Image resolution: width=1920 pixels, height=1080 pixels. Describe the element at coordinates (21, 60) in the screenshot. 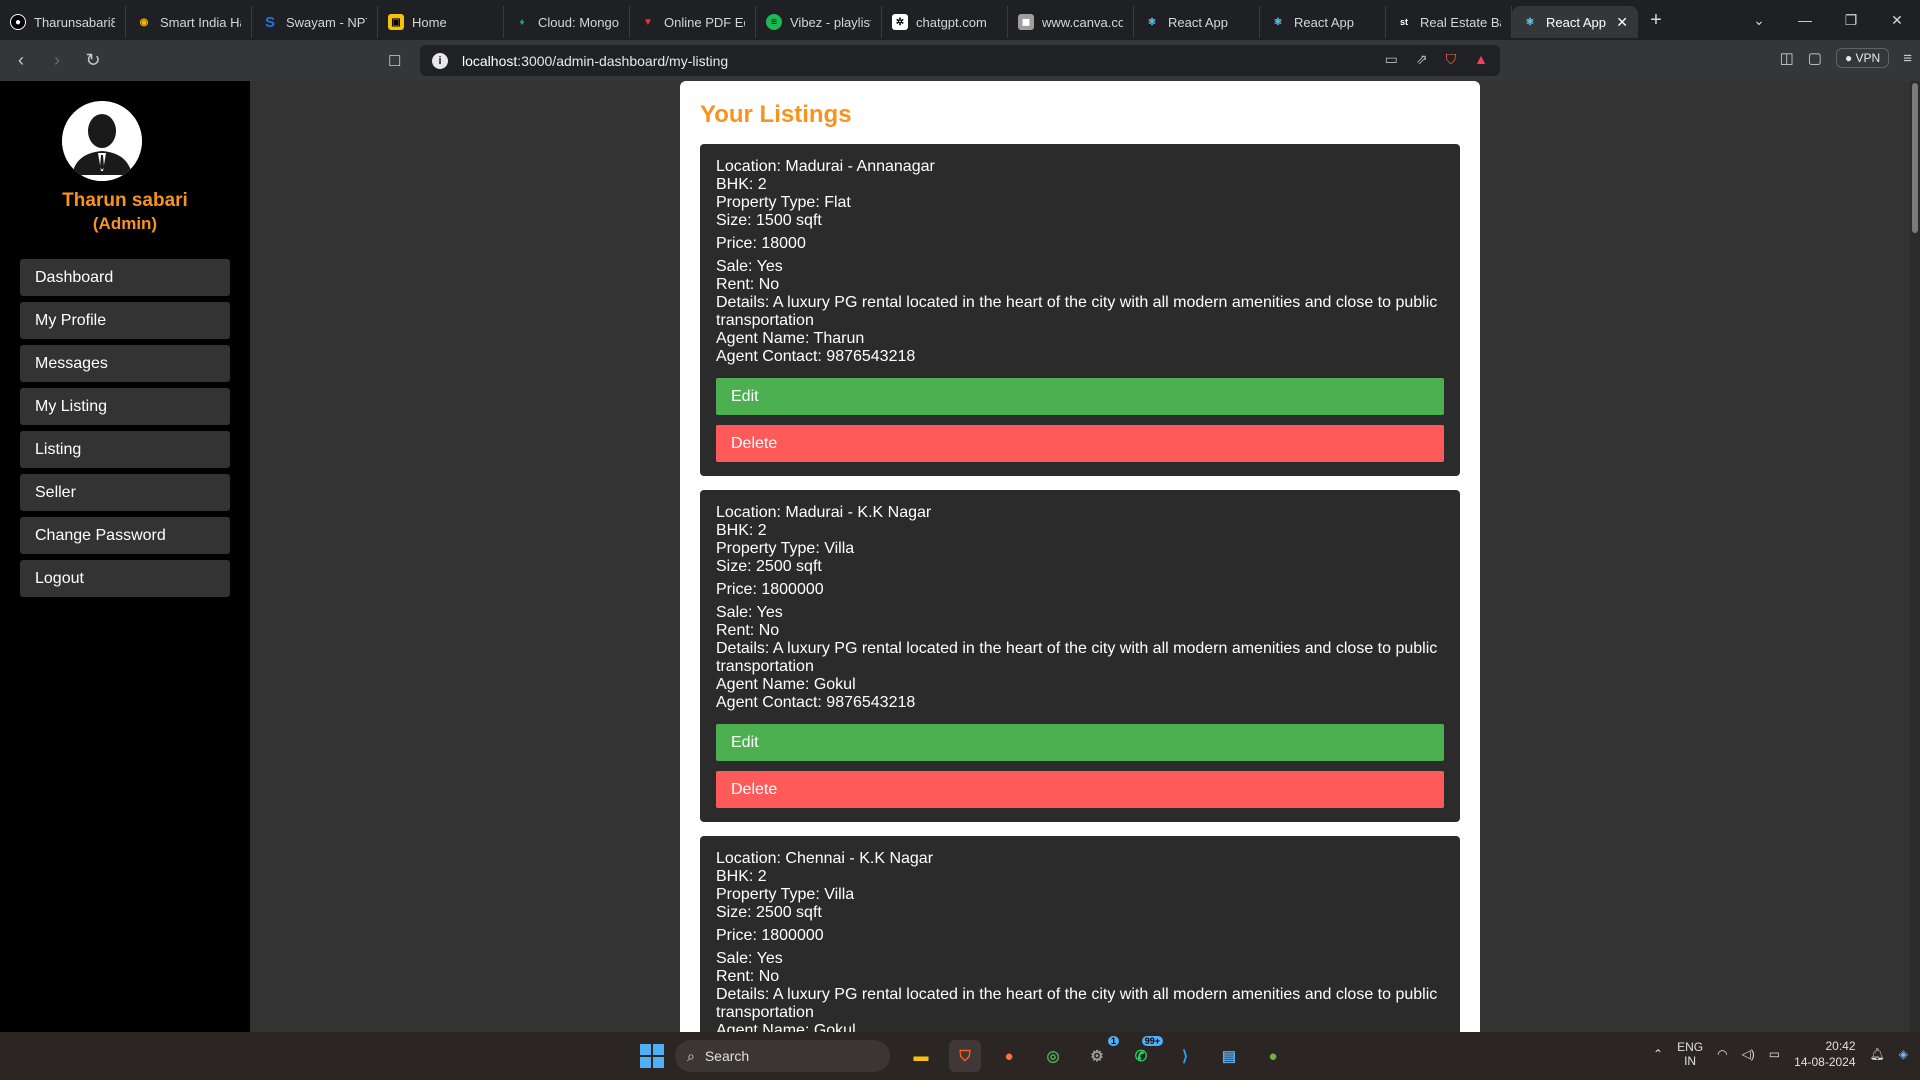

I see `back-icon: ‹` at that location.